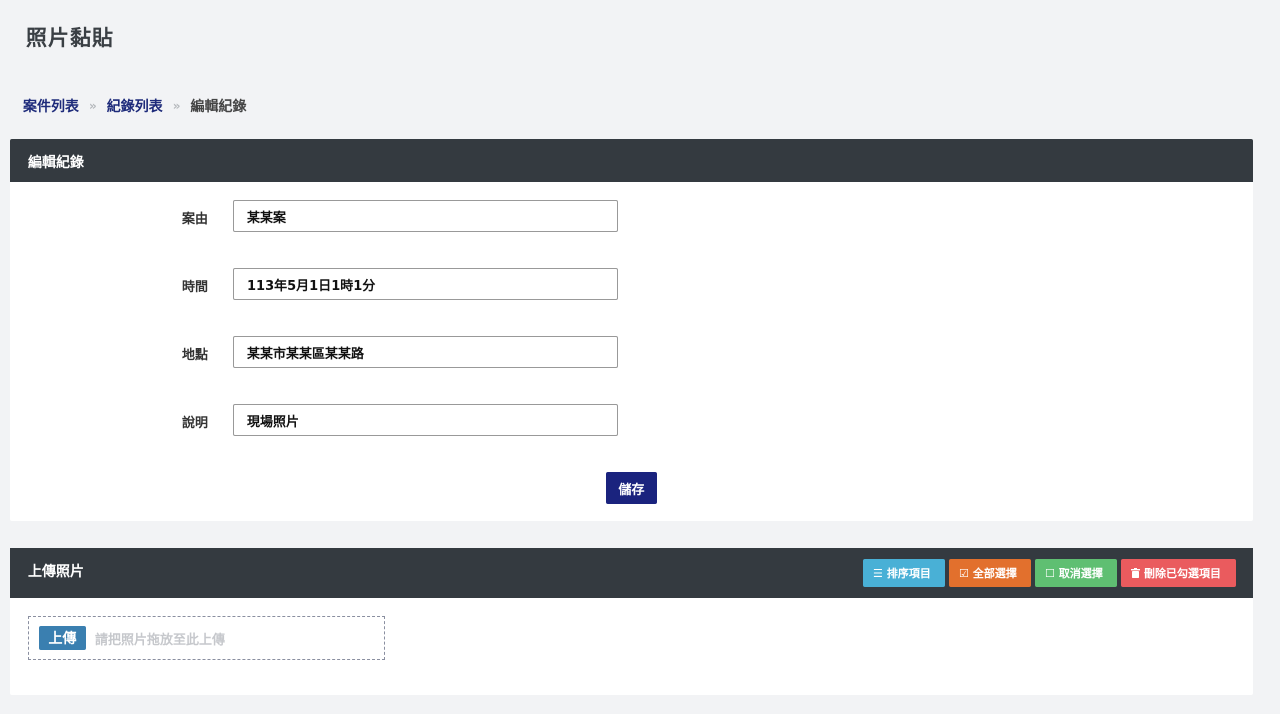  I want to click on field-row-description: 說明, so click(631, 420).